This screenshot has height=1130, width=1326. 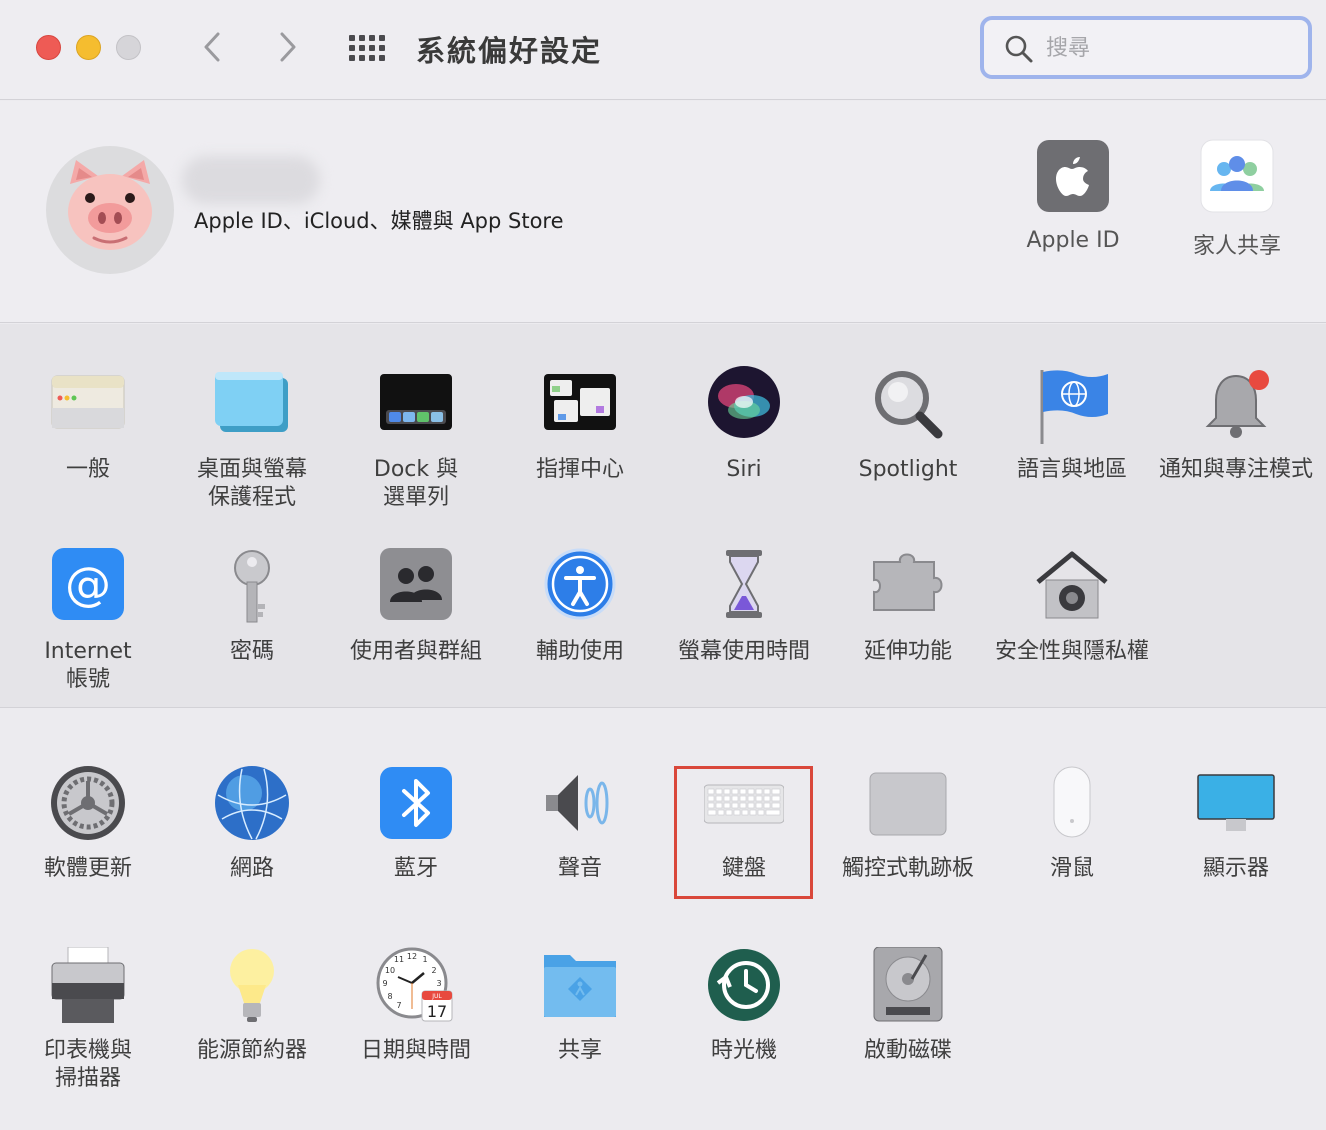 What do you see at coordinates (251, 868) in the screenshot?
I see `pane-label: 網路` at bounding box center [251, 868].